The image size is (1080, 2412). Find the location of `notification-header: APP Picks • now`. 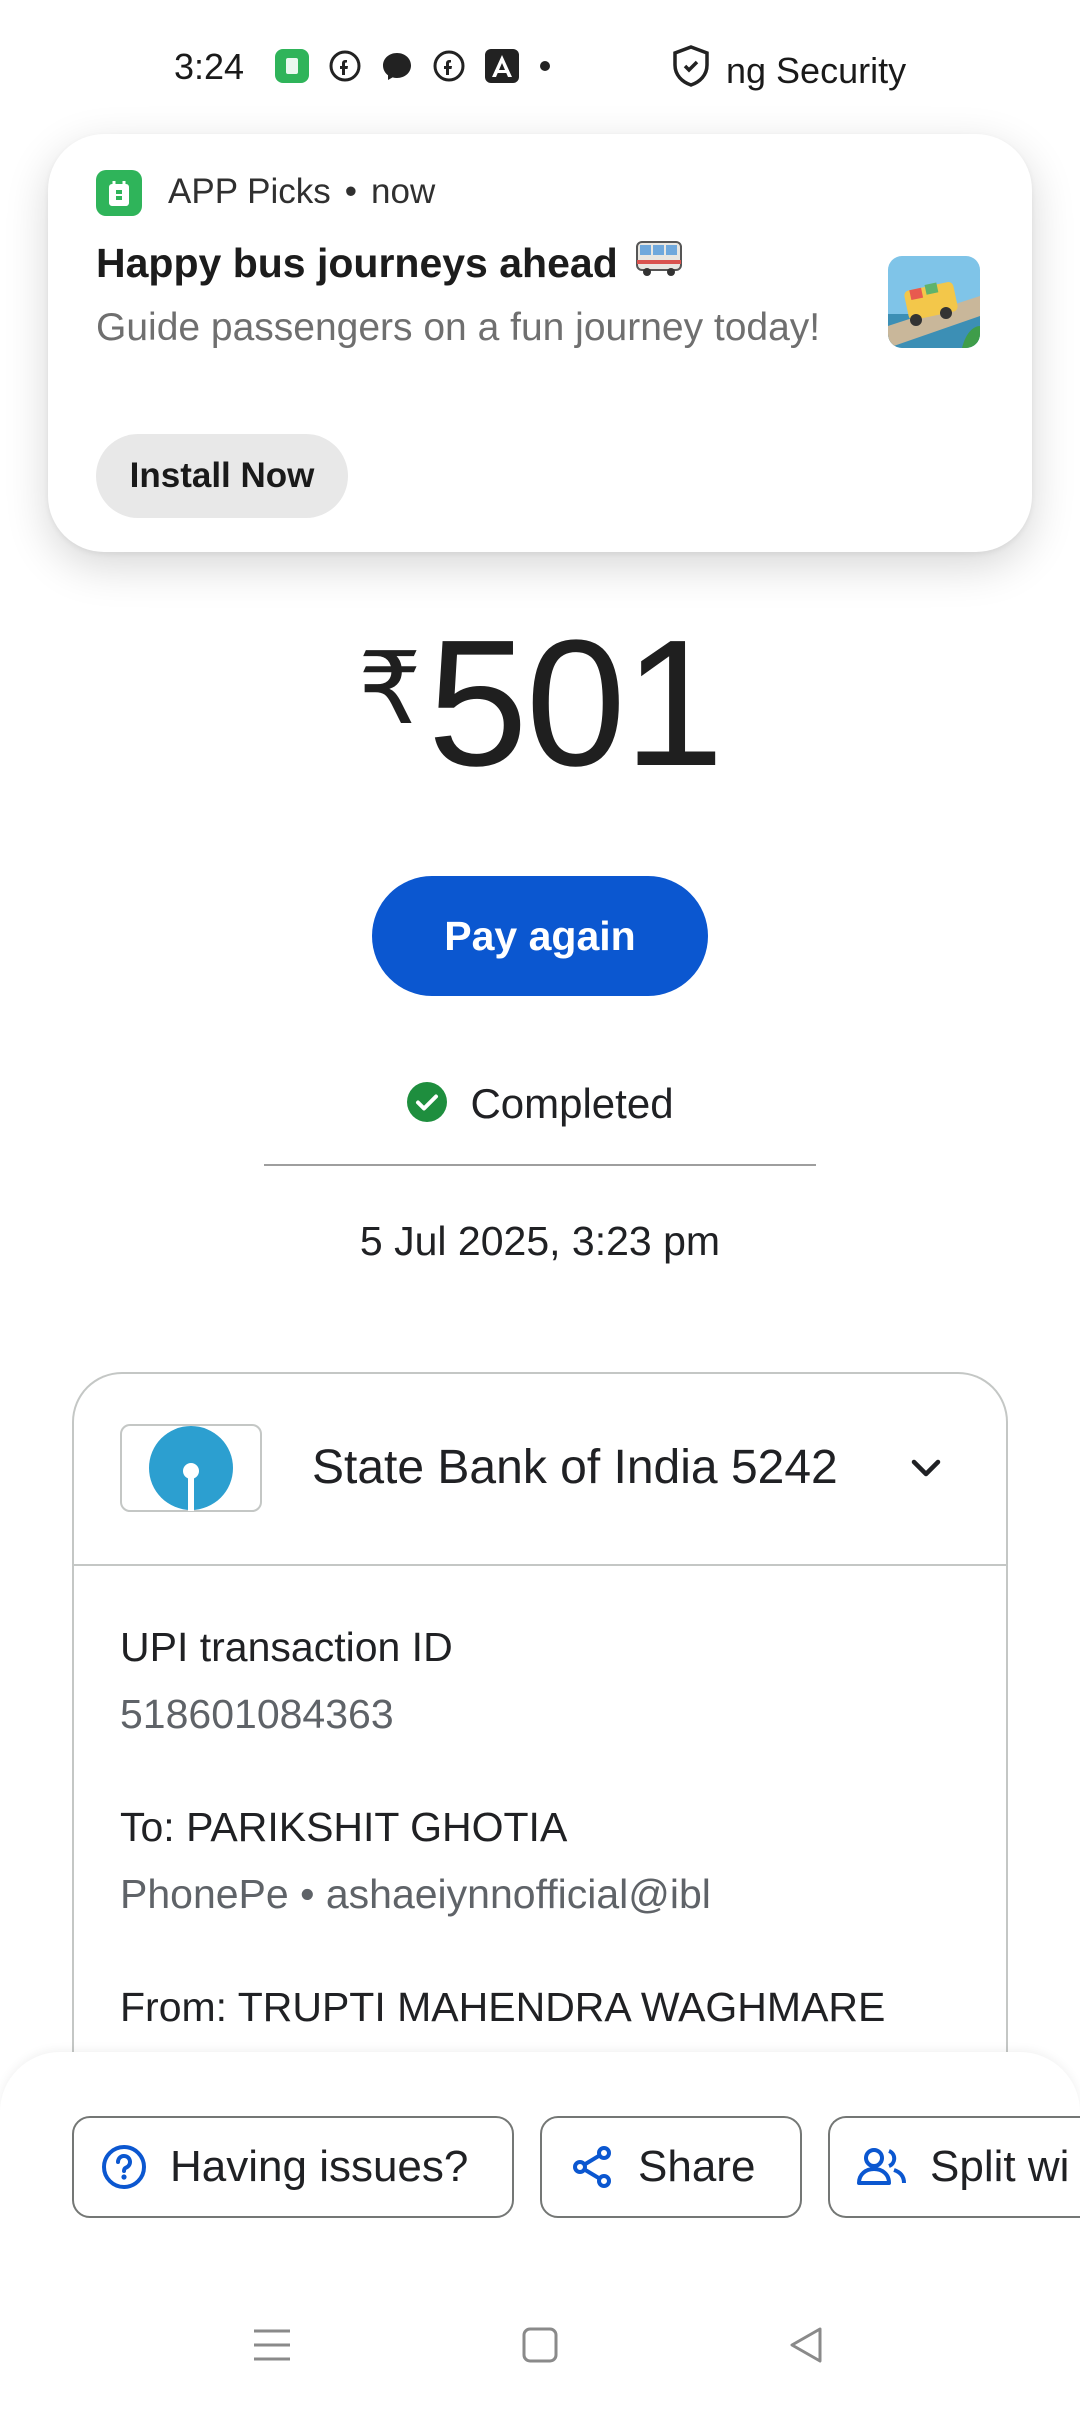

notification-header: APP Picks • now is located at coordinates (301, 192).